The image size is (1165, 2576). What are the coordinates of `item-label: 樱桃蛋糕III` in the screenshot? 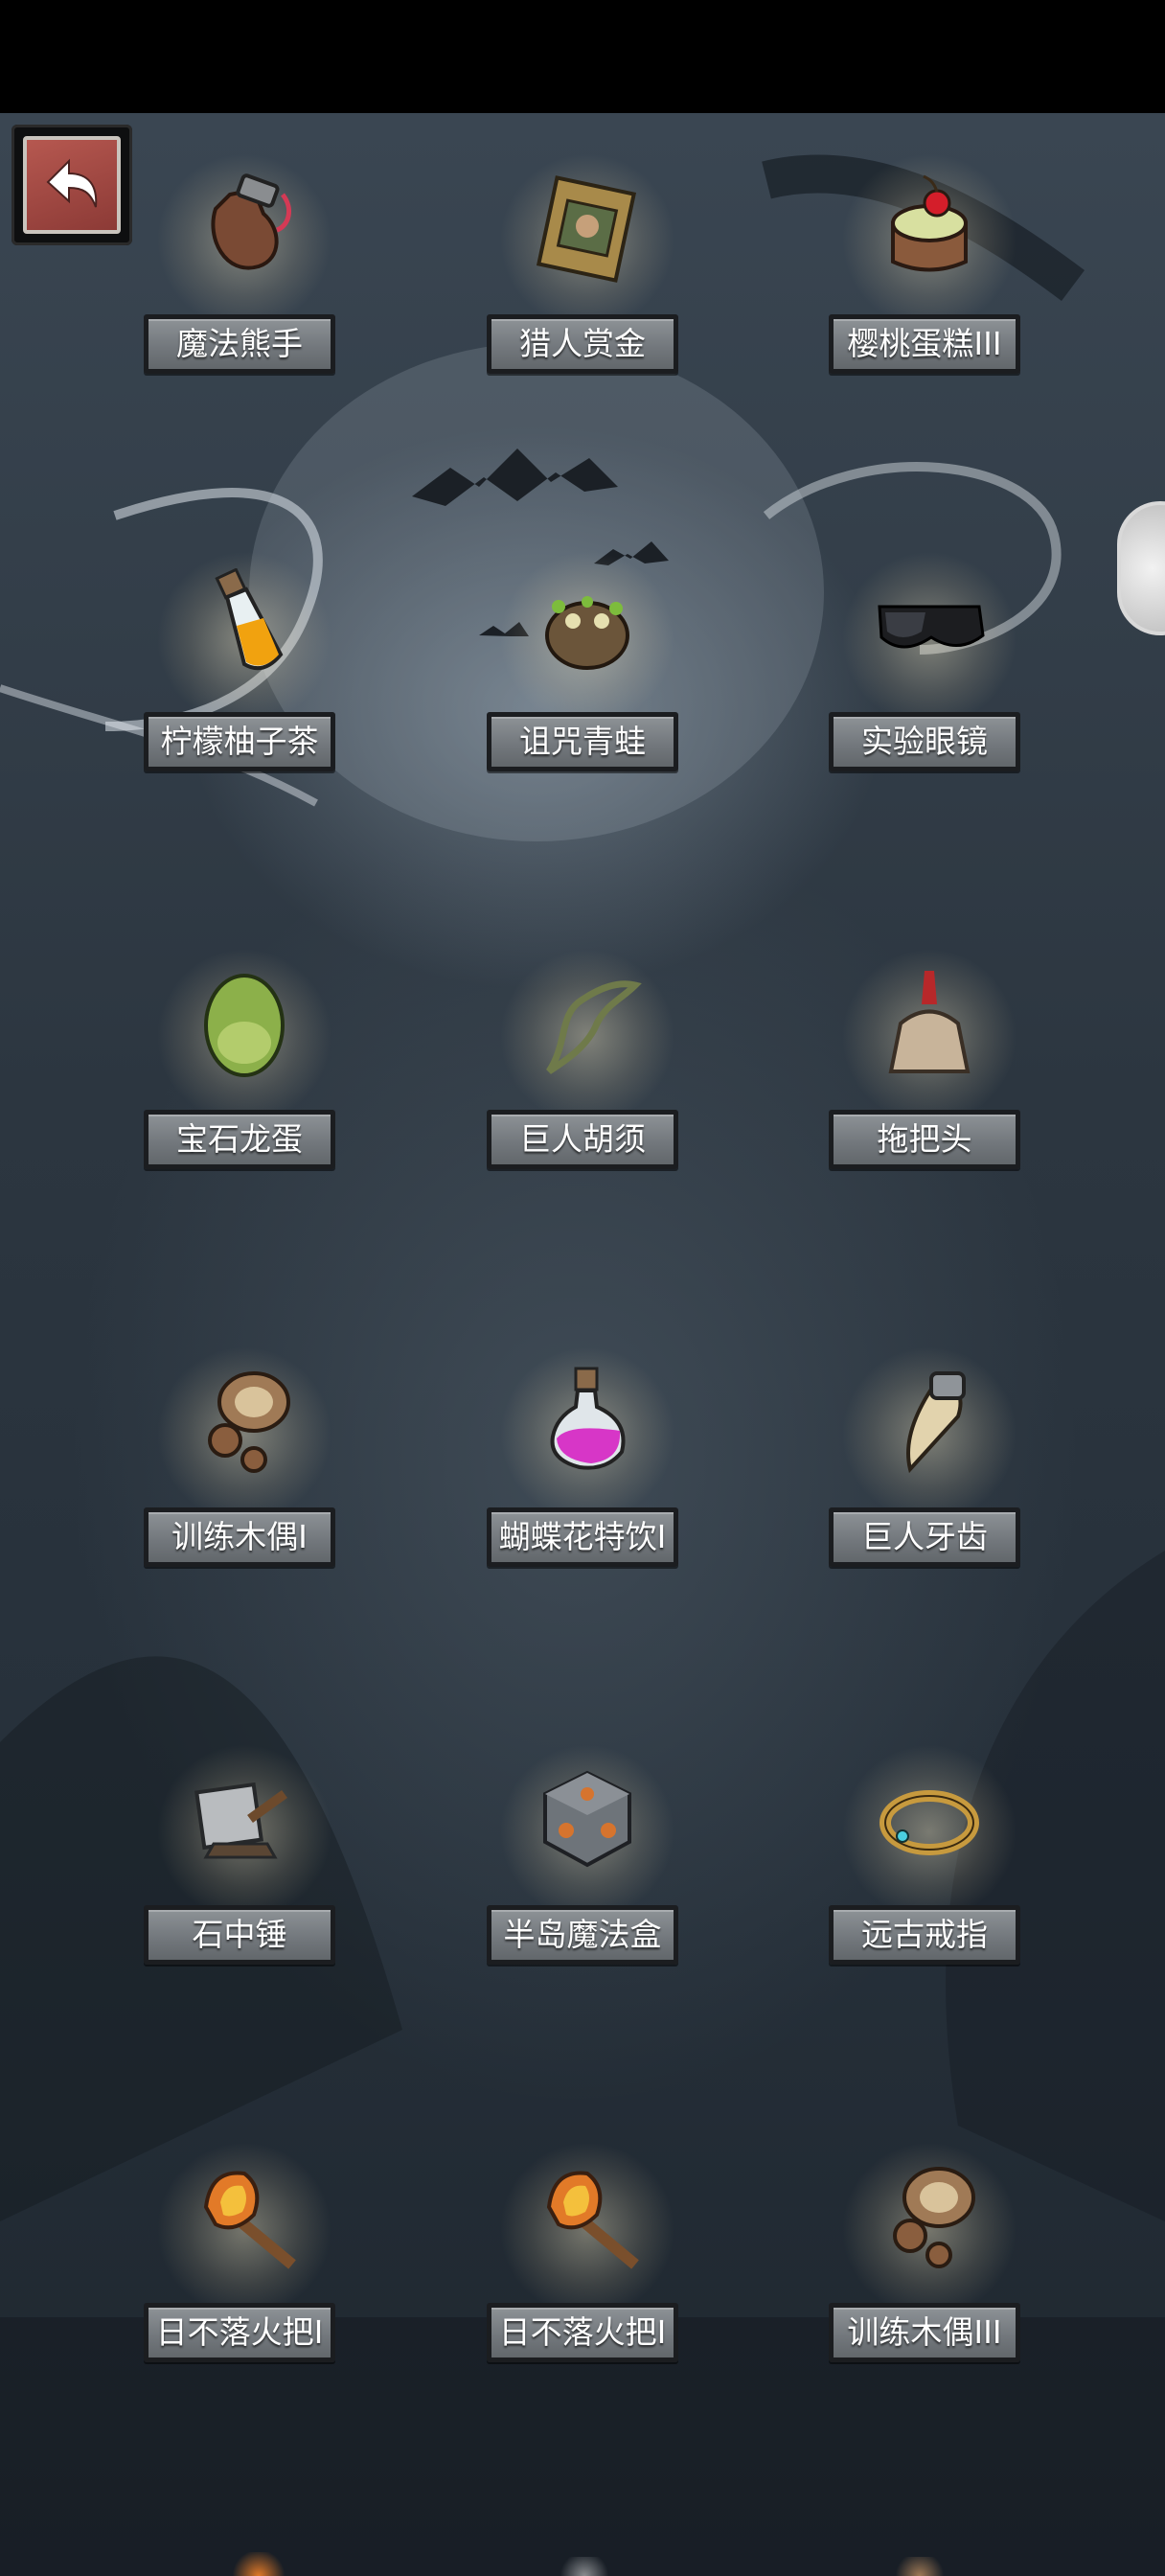 It's located at (924, 344).